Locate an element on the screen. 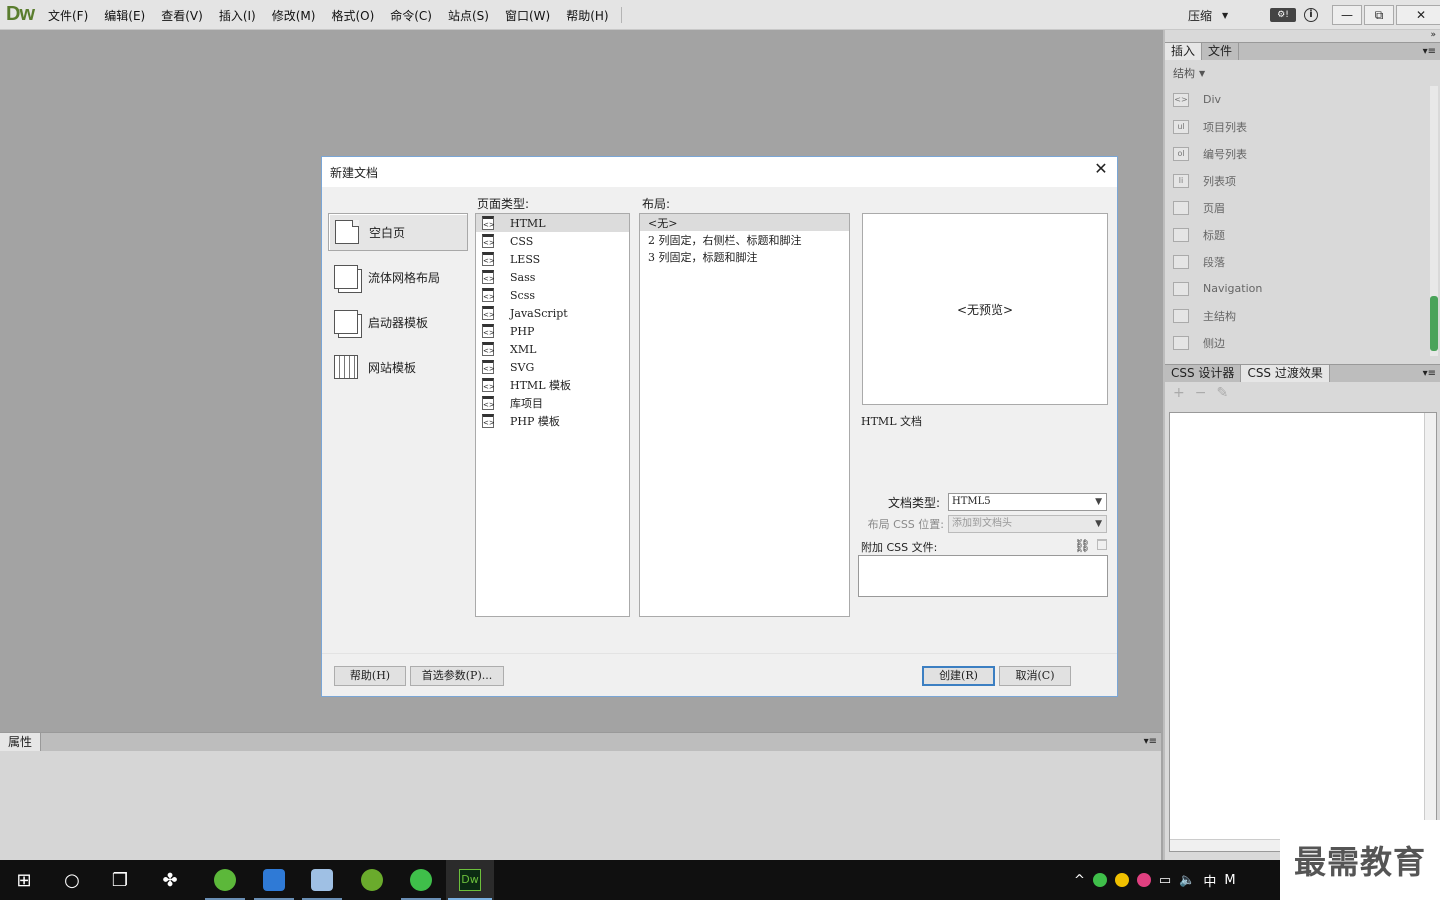 This screenshot has height=900, width=1440. page-type-label: PHP 模板 is located at coordinates (535, 421).